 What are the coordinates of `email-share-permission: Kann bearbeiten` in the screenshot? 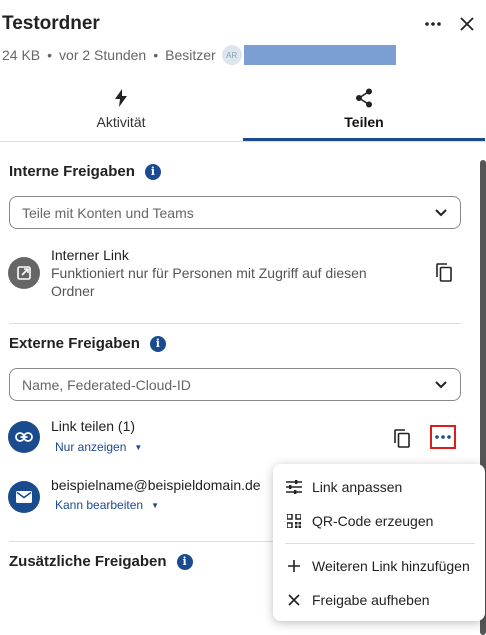 It's located at (99, 505).